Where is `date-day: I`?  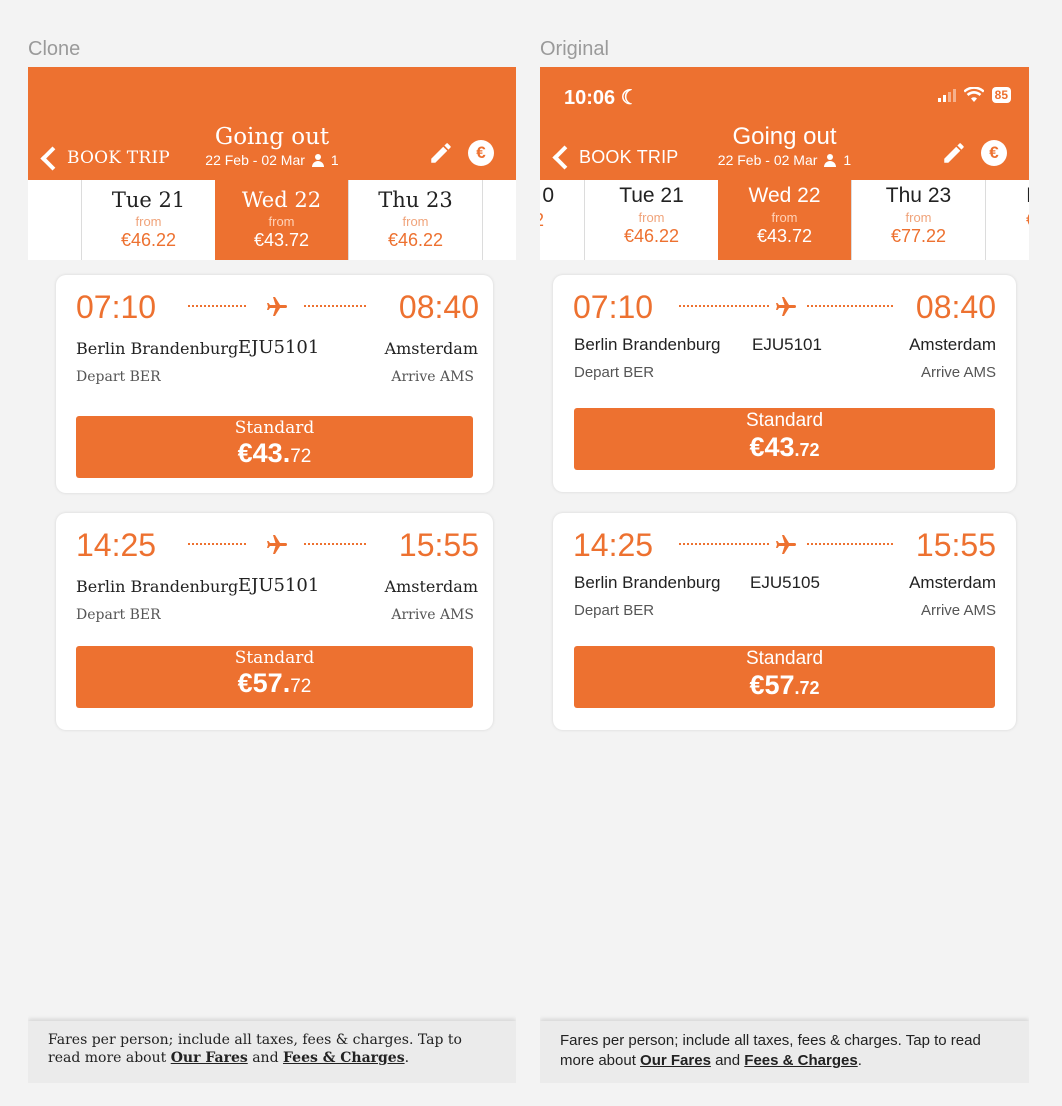 date-day: I is located at coordinates (1027, 195).